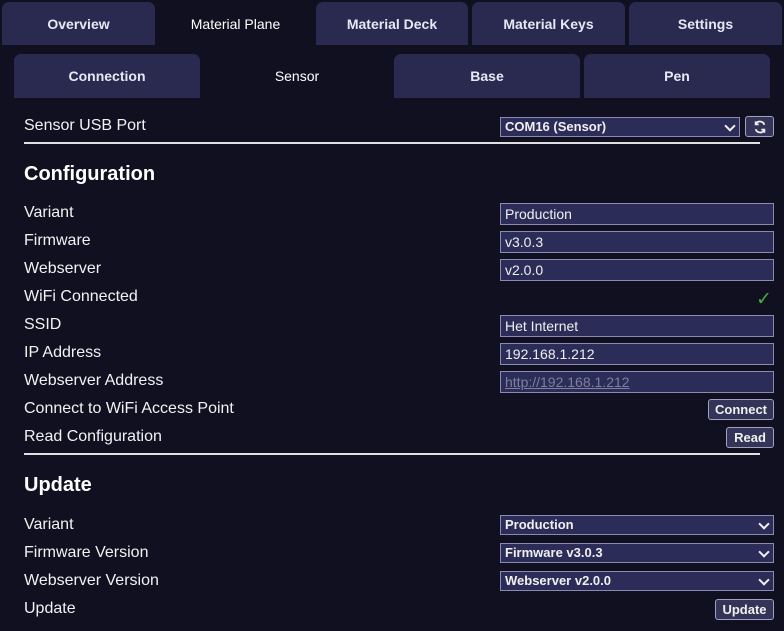 This screenshot has width=784, height=631. I want to click on update-variant-label: Variant, so click(49, 524).